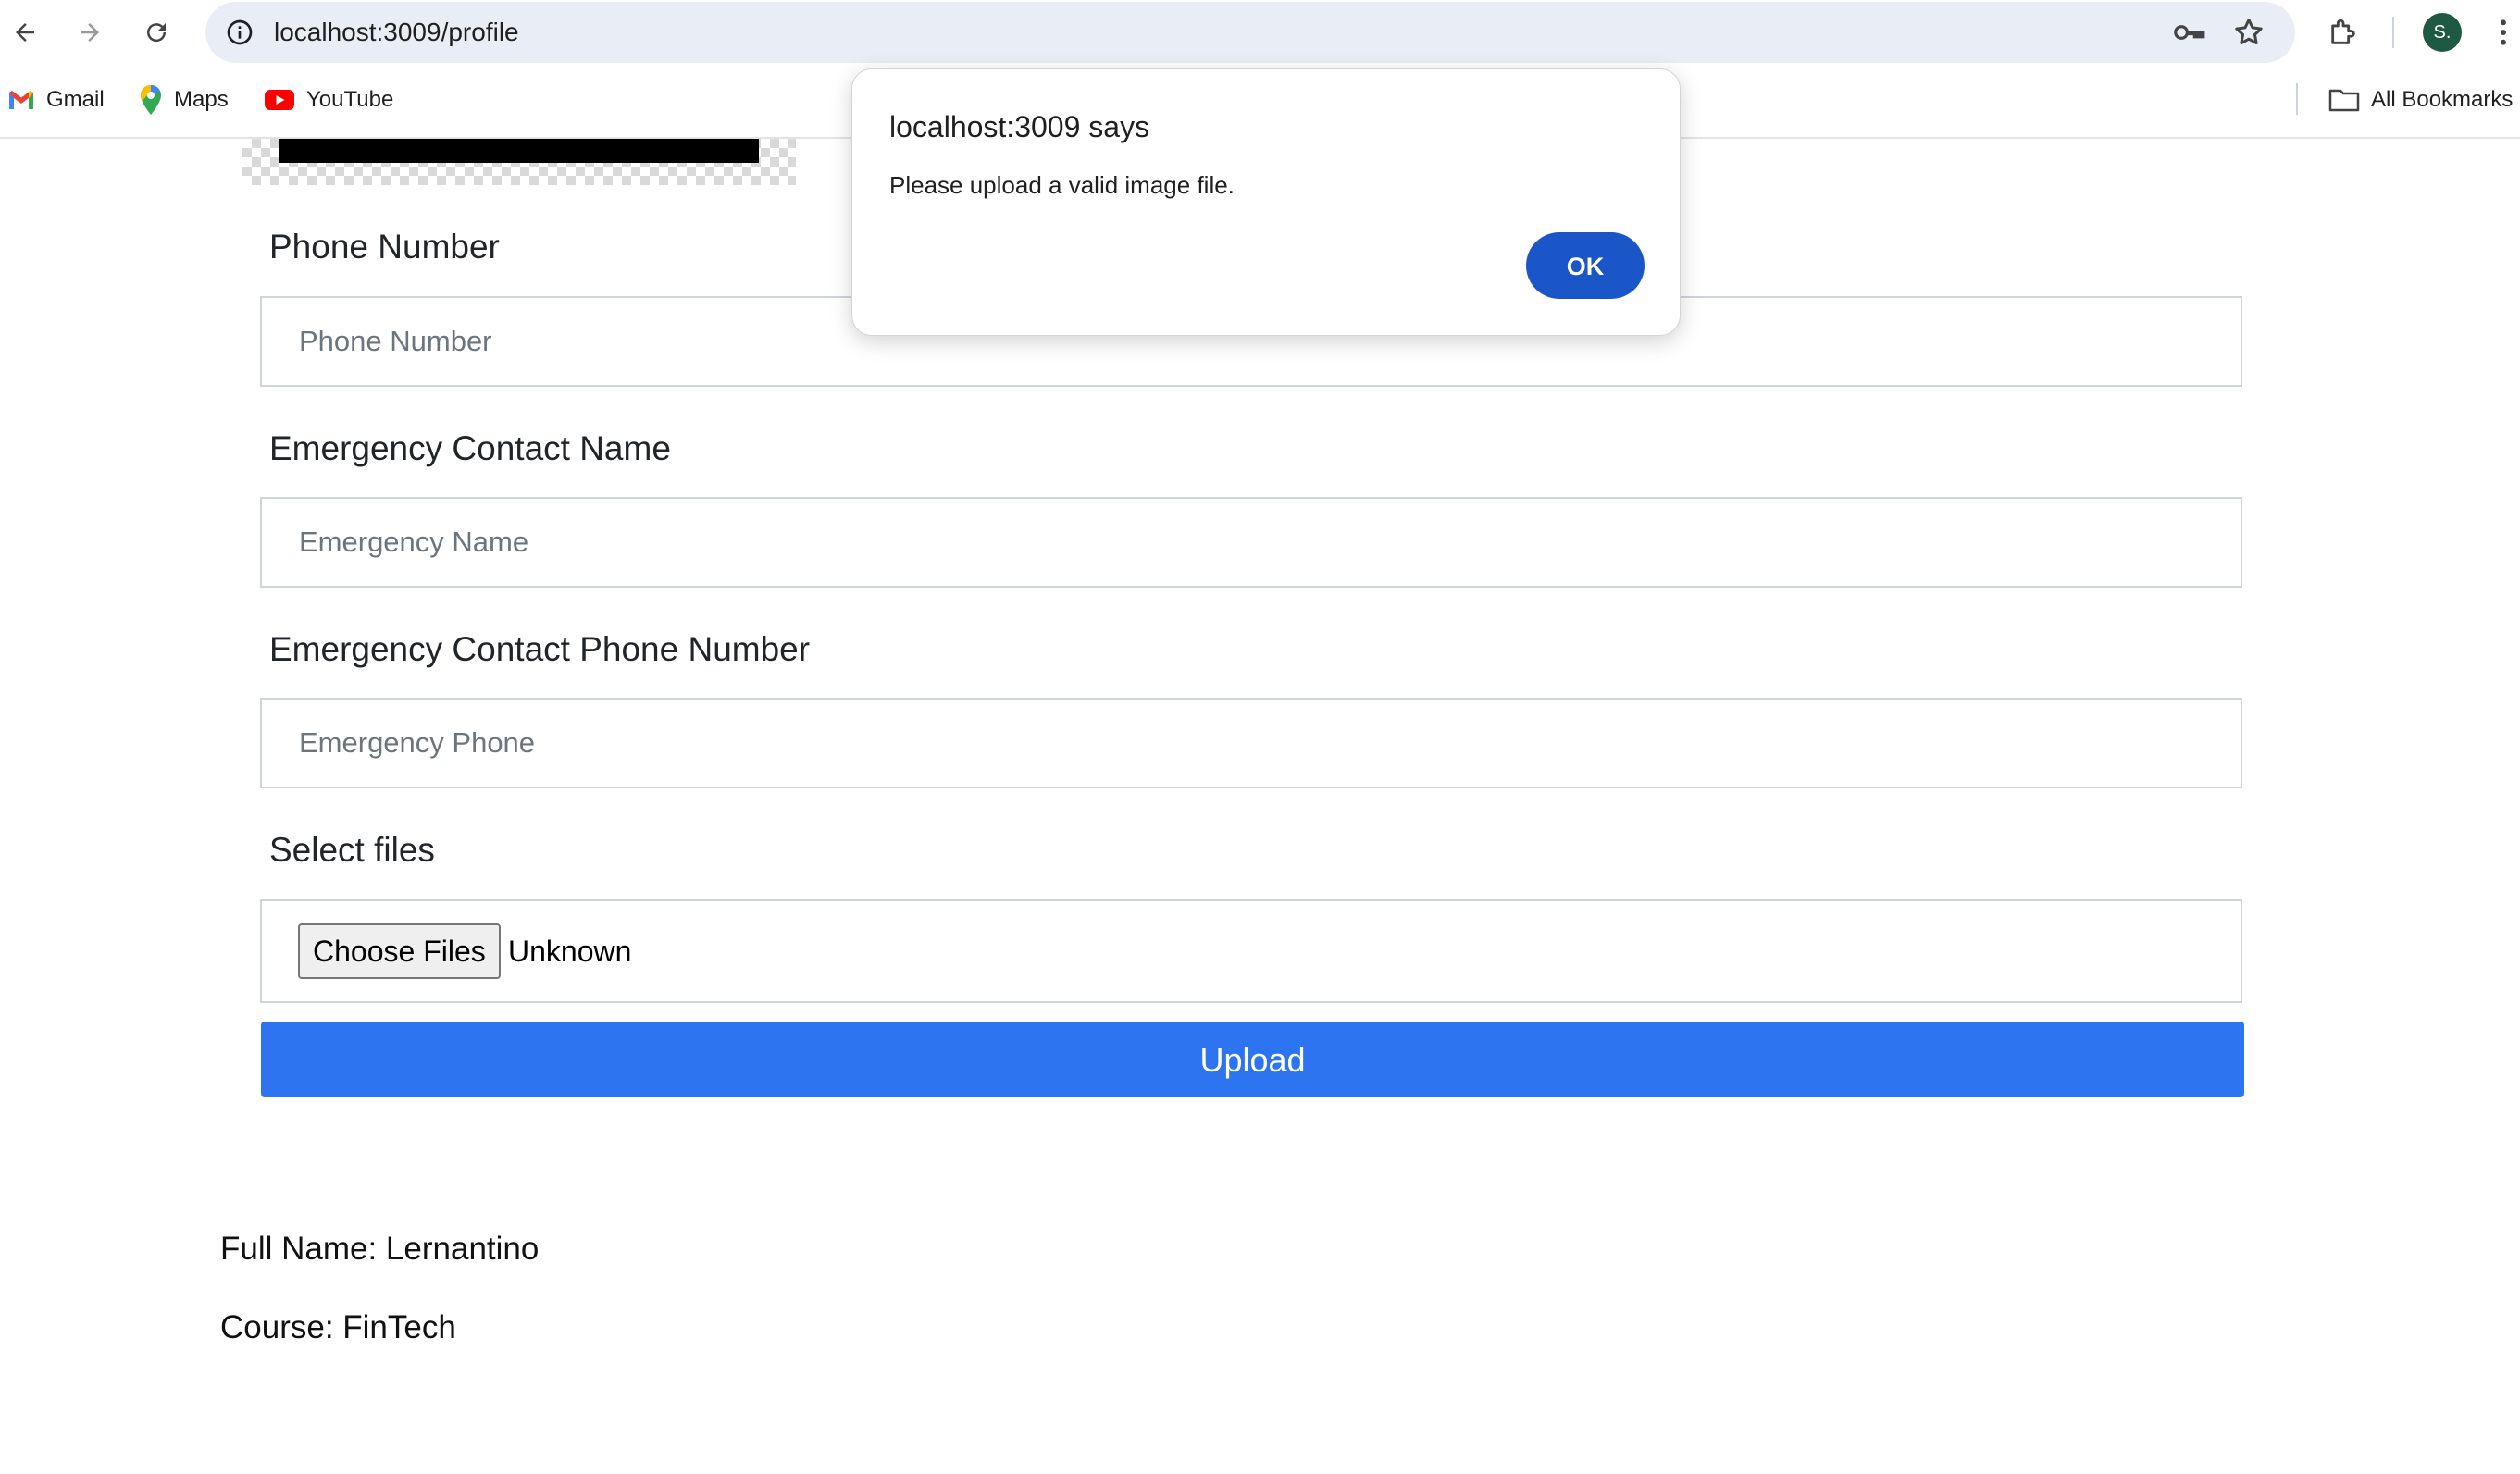 The width and height of the screenshot is (2520, 1474). I want to click on browser-menu-button, so click(2503, 32).